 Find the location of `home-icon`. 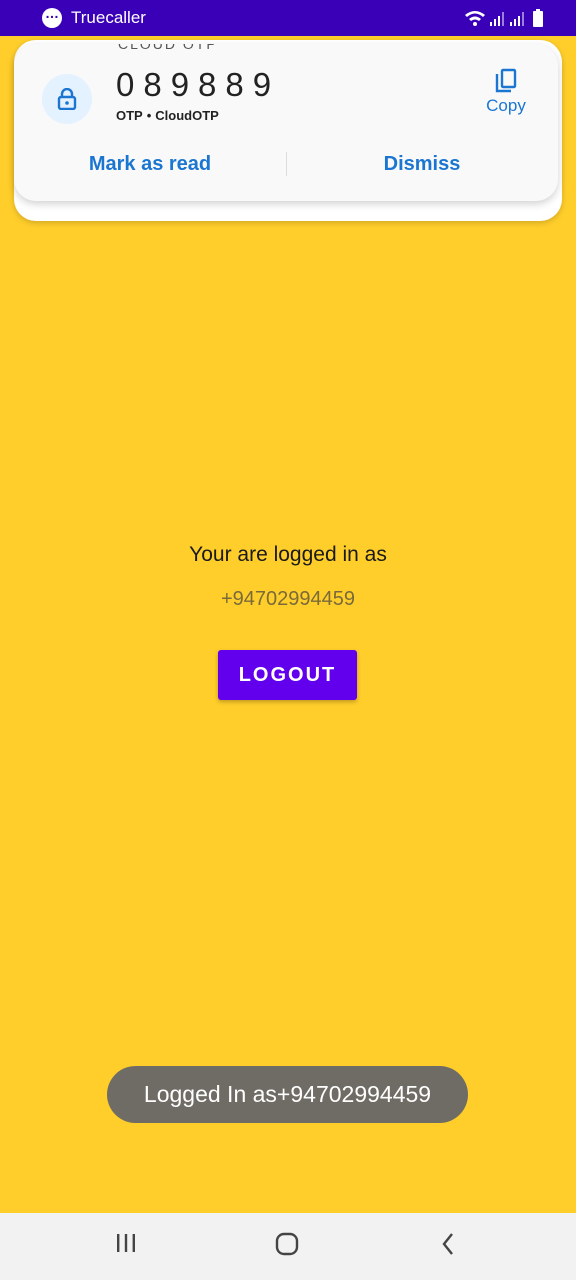

home-icon is located at coordinates (287, 1244).